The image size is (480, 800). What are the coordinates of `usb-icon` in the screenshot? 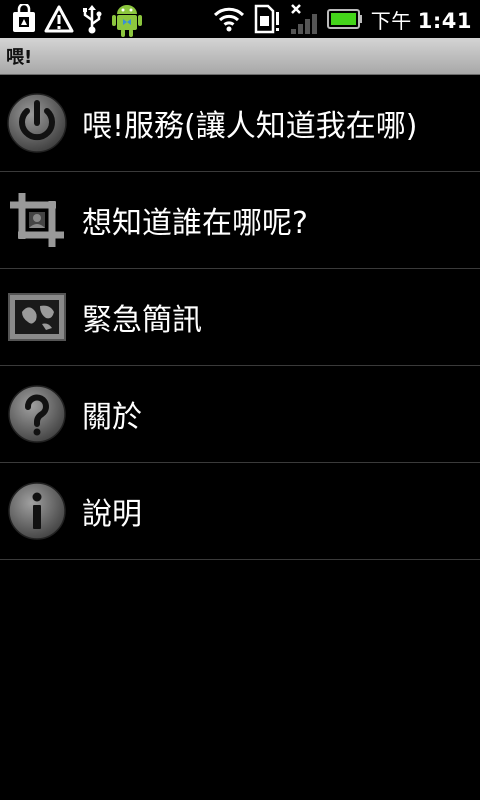 It's located at (92, 19).